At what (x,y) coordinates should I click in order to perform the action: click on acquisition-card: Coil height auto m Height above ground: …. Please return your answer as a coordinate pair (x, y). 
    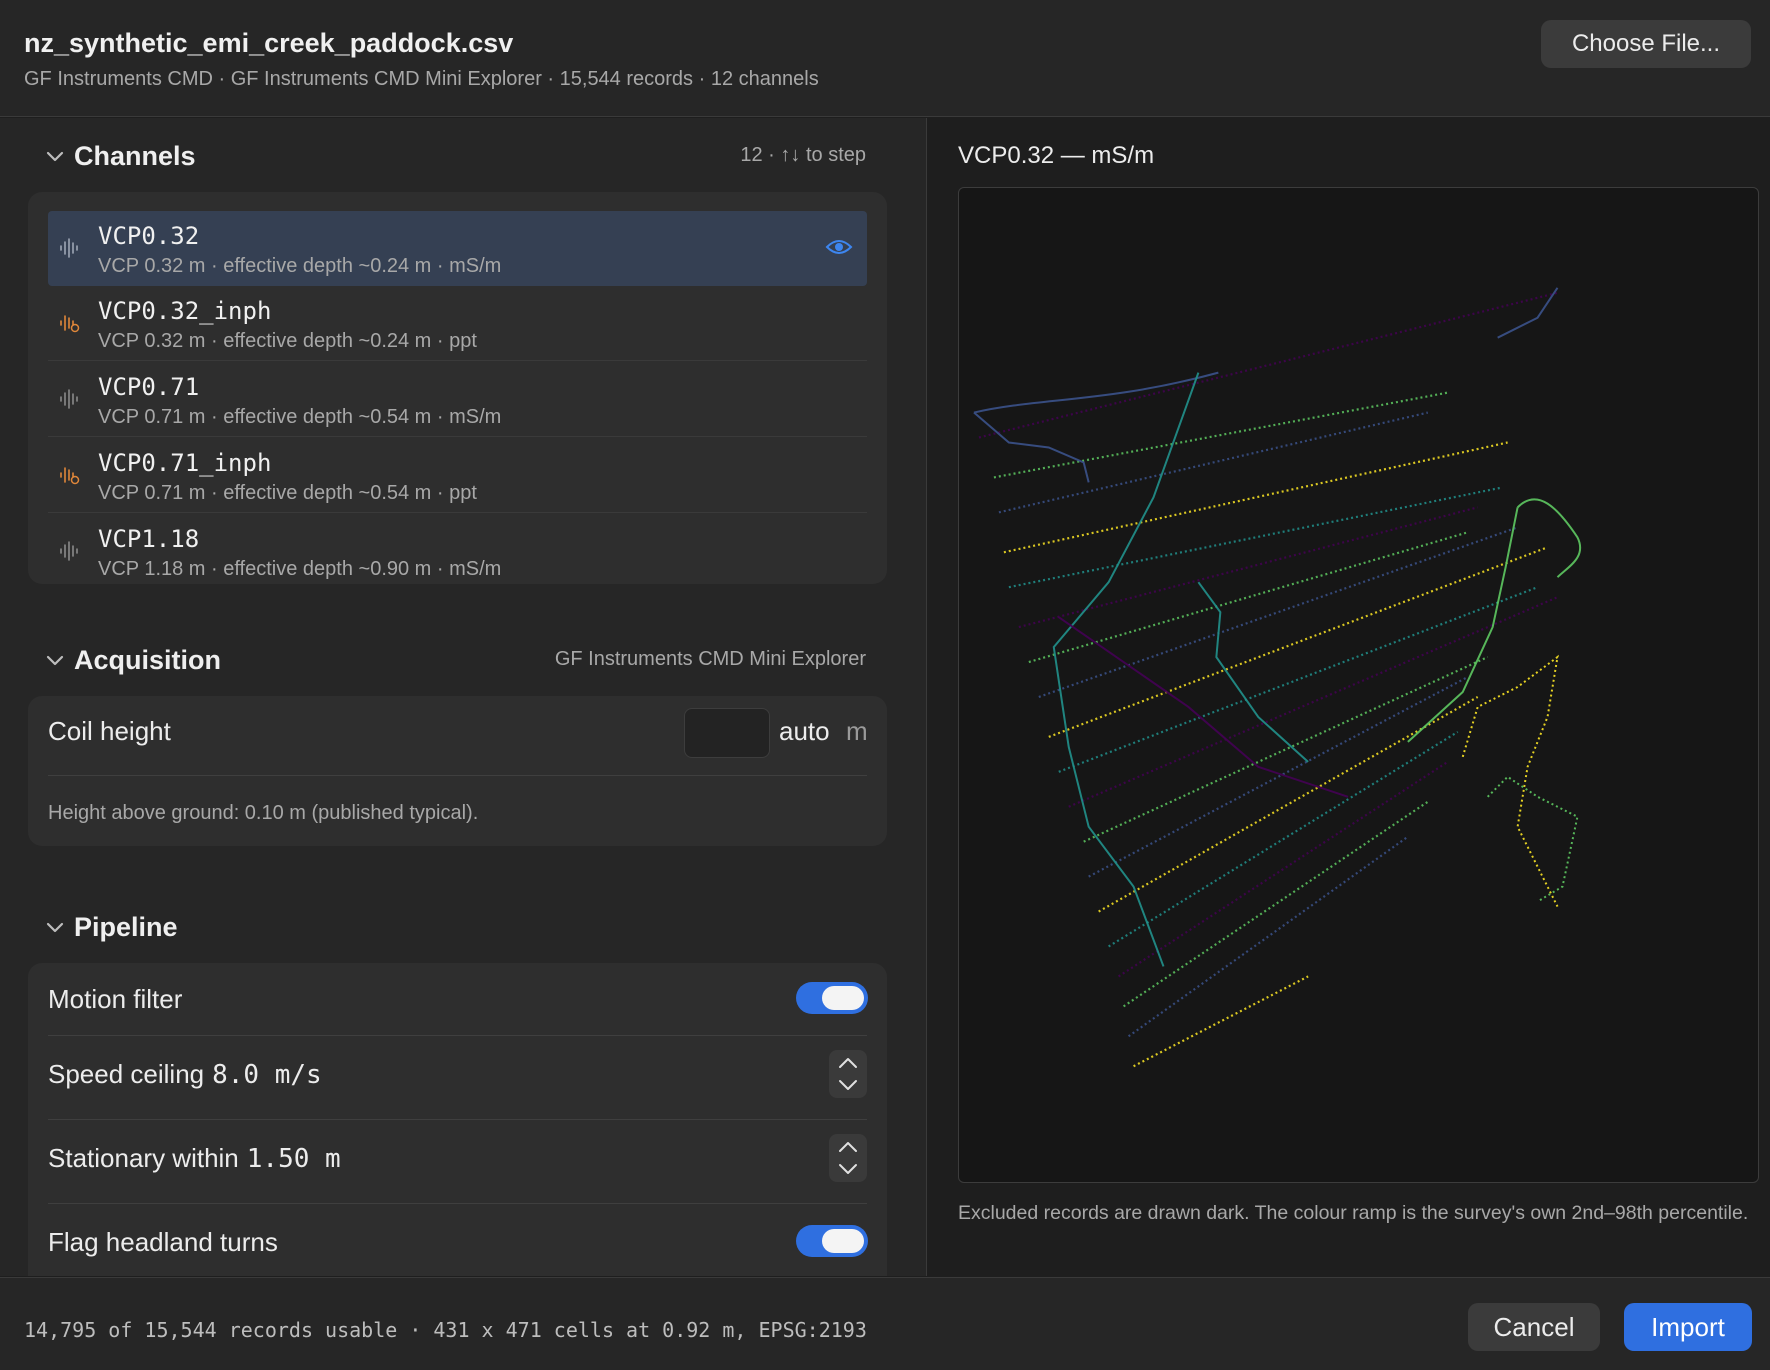
    Looking at the image, I should click on (457, 771).